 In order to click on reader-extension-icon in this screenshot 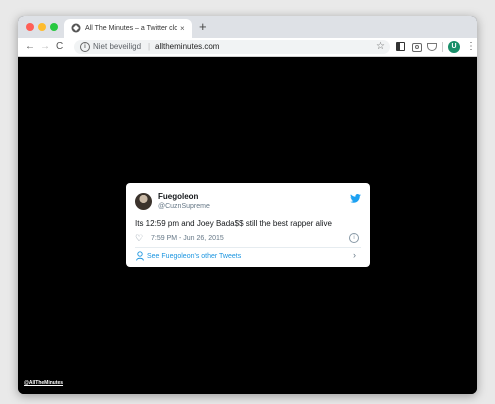, I will do `click(400, 46)`.